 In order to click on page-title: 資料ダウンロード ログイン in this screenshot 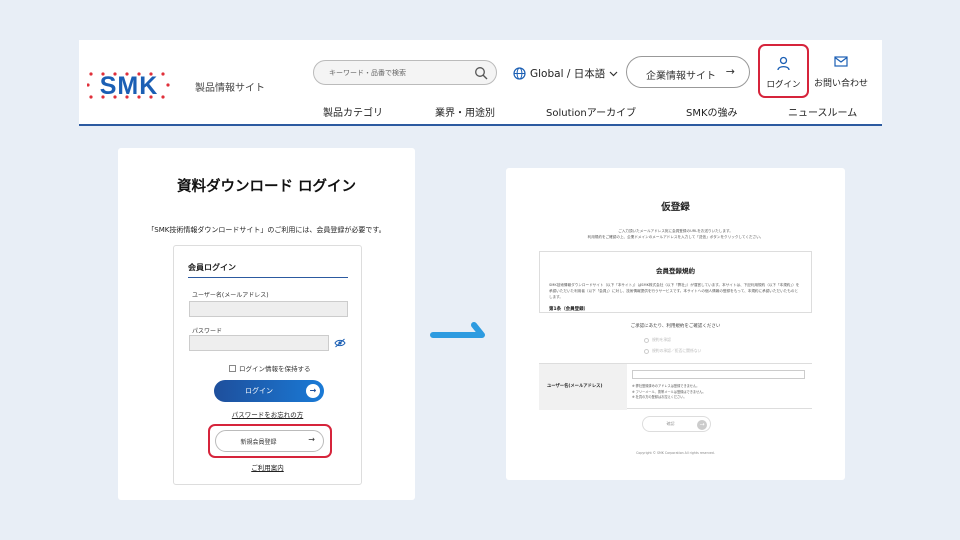, I will do `click(266, 187)`.